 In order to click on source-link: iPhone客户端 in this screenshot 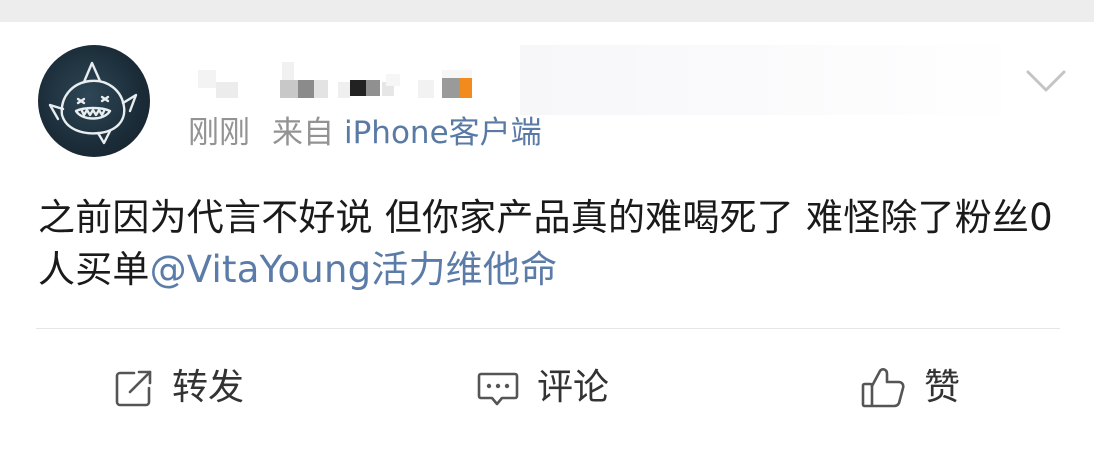, I will do `click(443, 133)`.